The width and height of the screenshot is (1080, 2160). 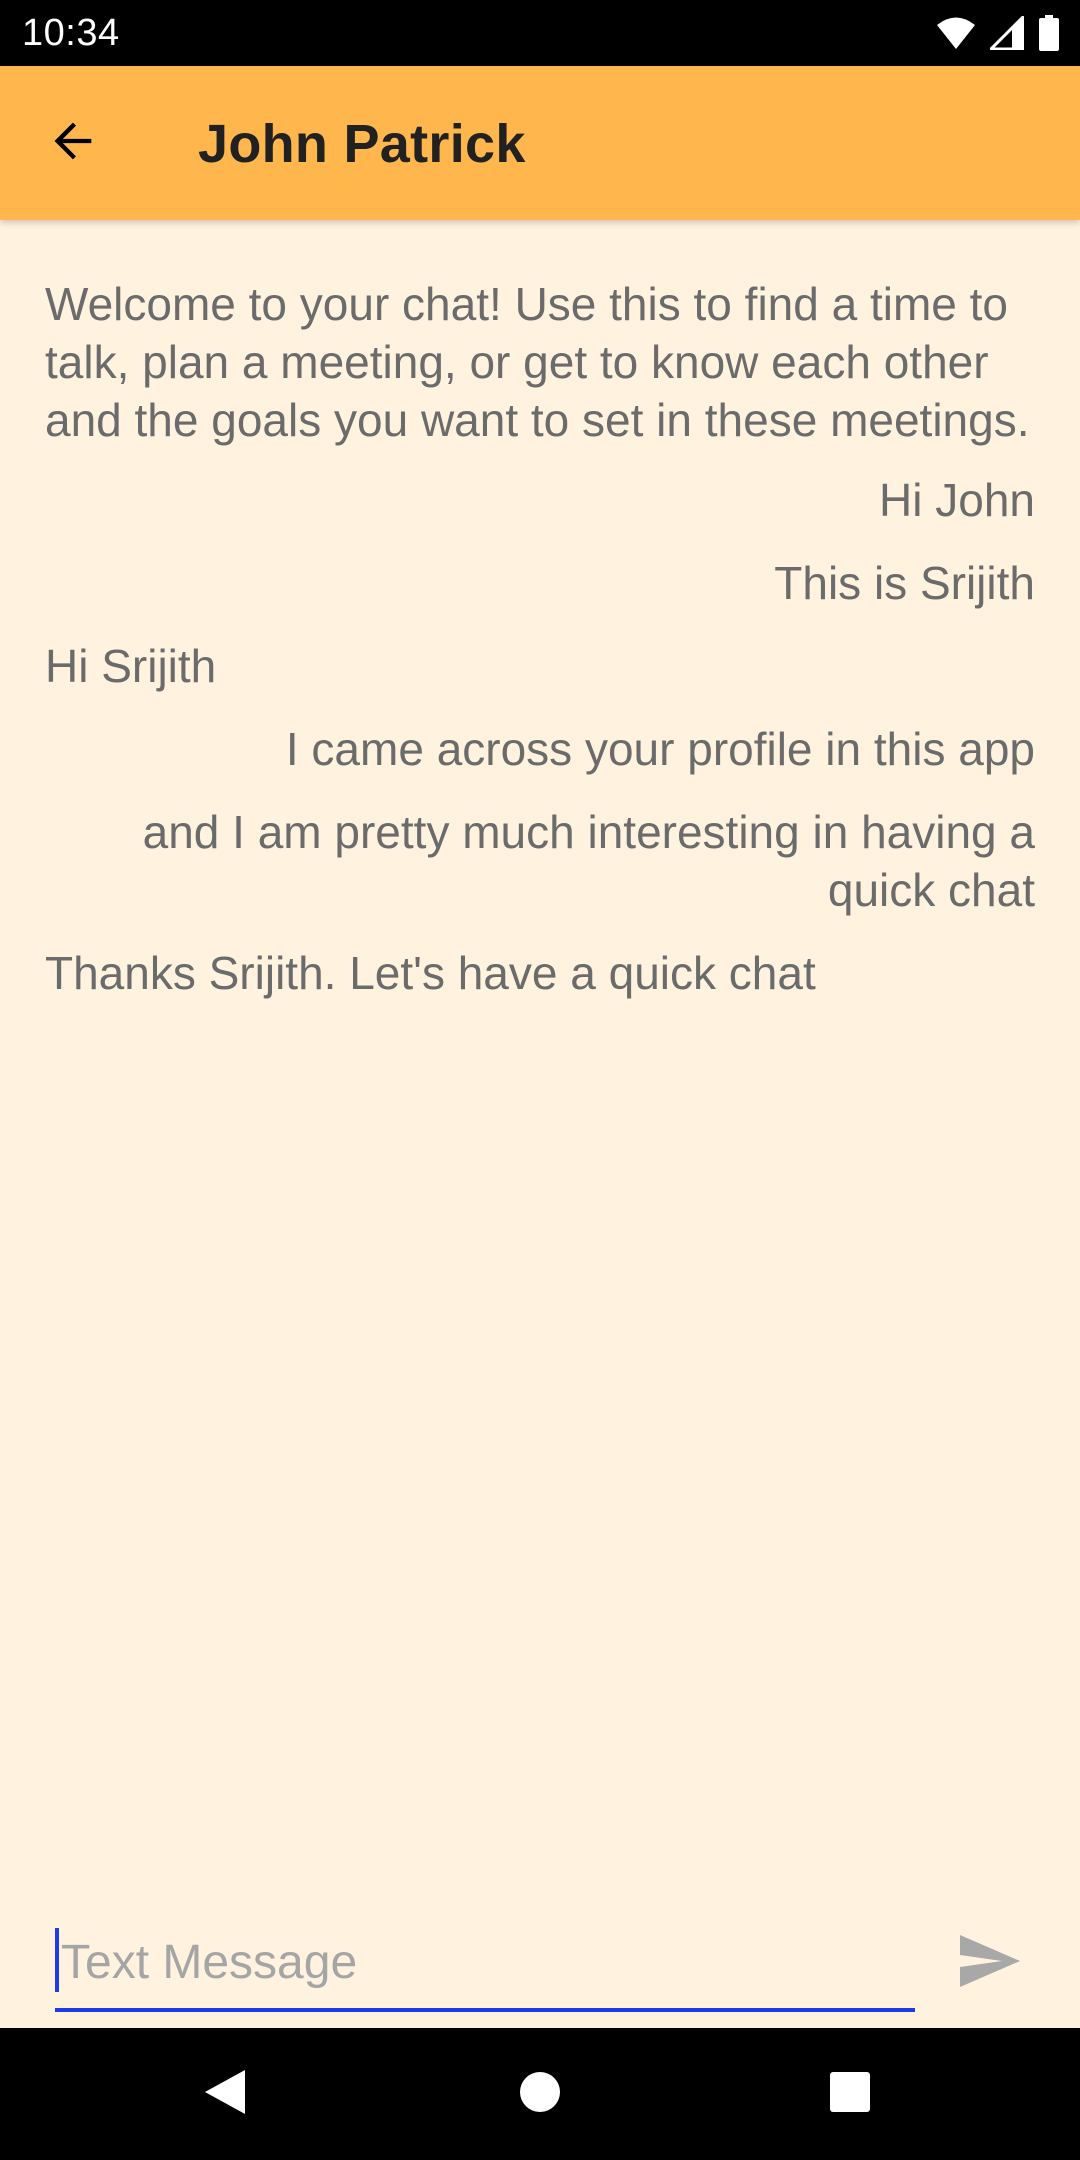 What do you see at coordinates (904, 583) in the screenshot?
I see `chat-message-sent: This is Srijith` at bounding box center [904, 583].